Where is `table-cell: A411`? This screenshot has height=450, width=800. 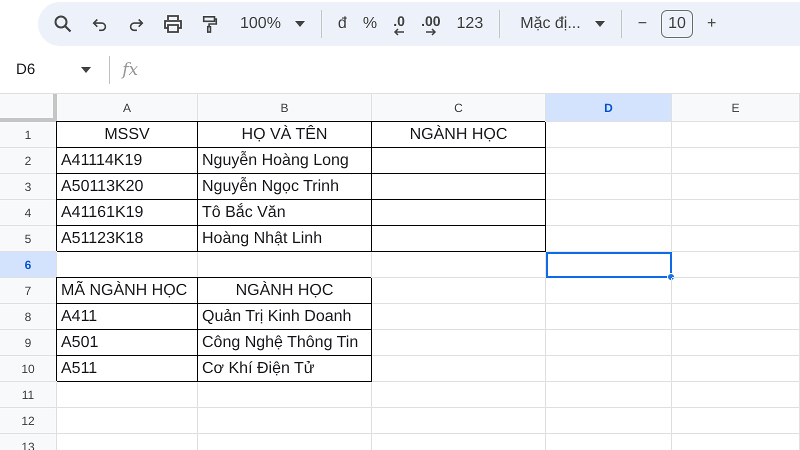 table-cell: A411 is located at coordinates (127, 317).